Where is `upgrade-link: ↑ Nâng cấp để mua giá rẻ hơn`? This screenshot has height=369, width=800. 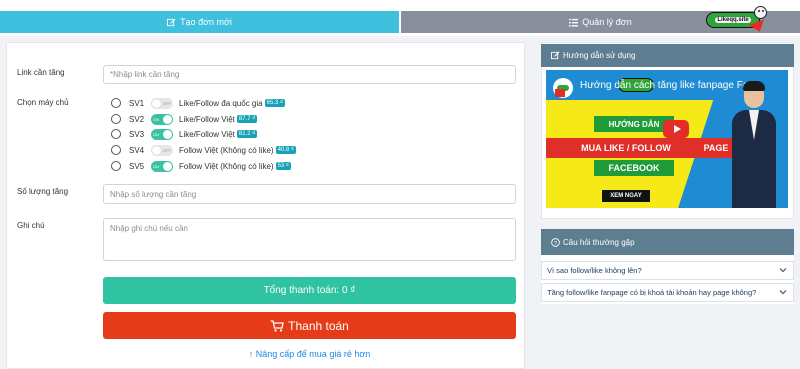
upgrade-link: ↑ Nâng cấp để mua giá rẻ hơn is located at coordinates (309, 354).